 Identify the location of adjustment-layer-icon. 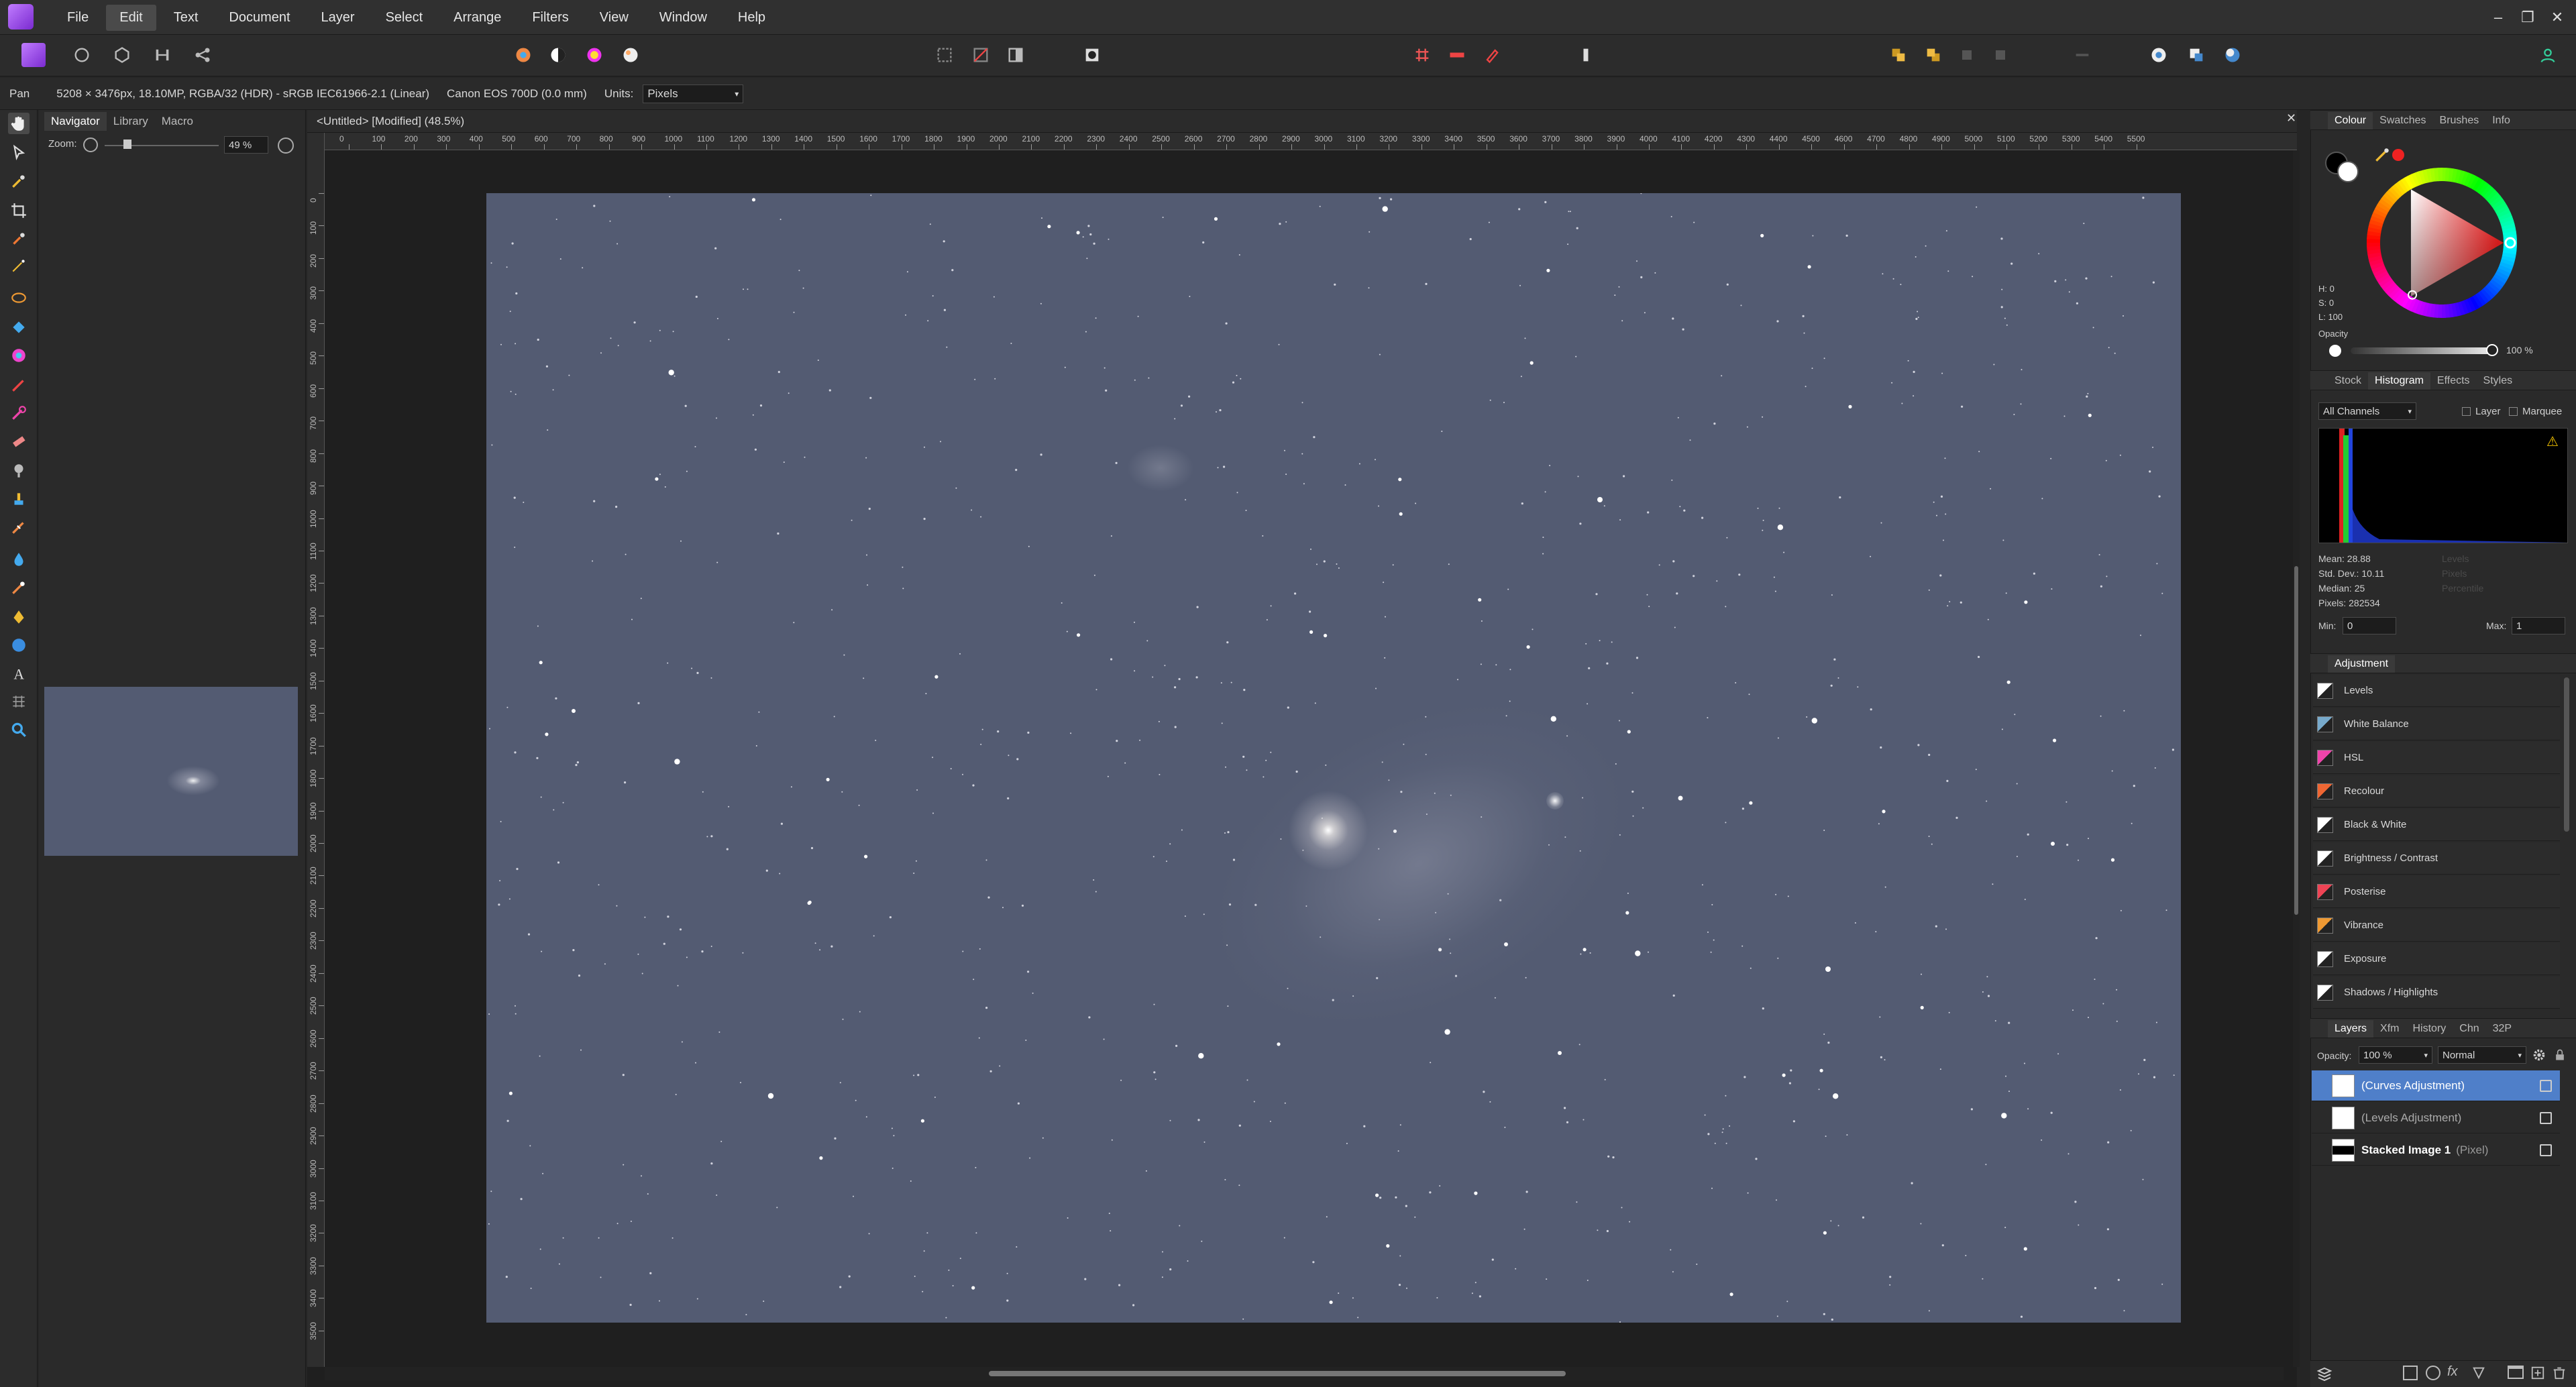
(2433, 1373).